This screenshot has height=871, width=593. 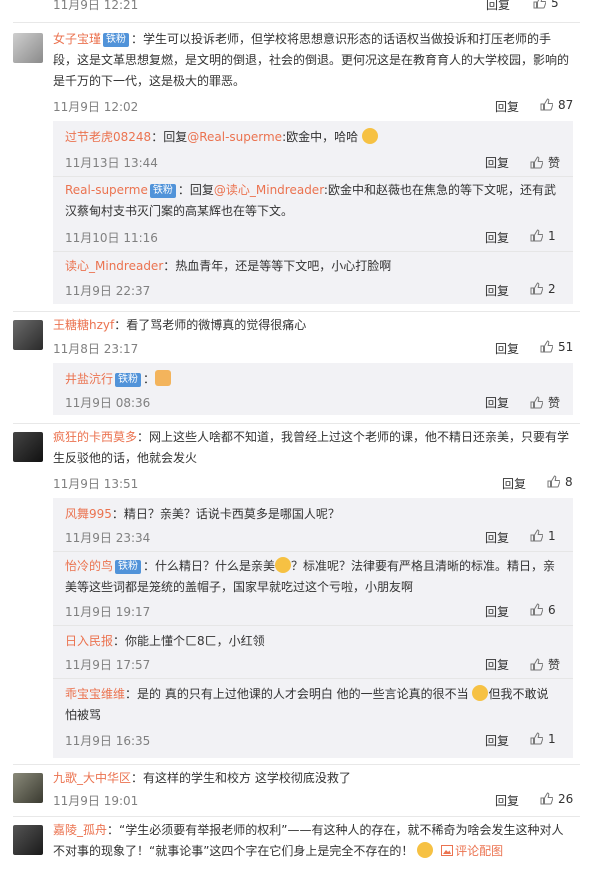 I want to click on like-button: 6, so click(x=543, y=610).